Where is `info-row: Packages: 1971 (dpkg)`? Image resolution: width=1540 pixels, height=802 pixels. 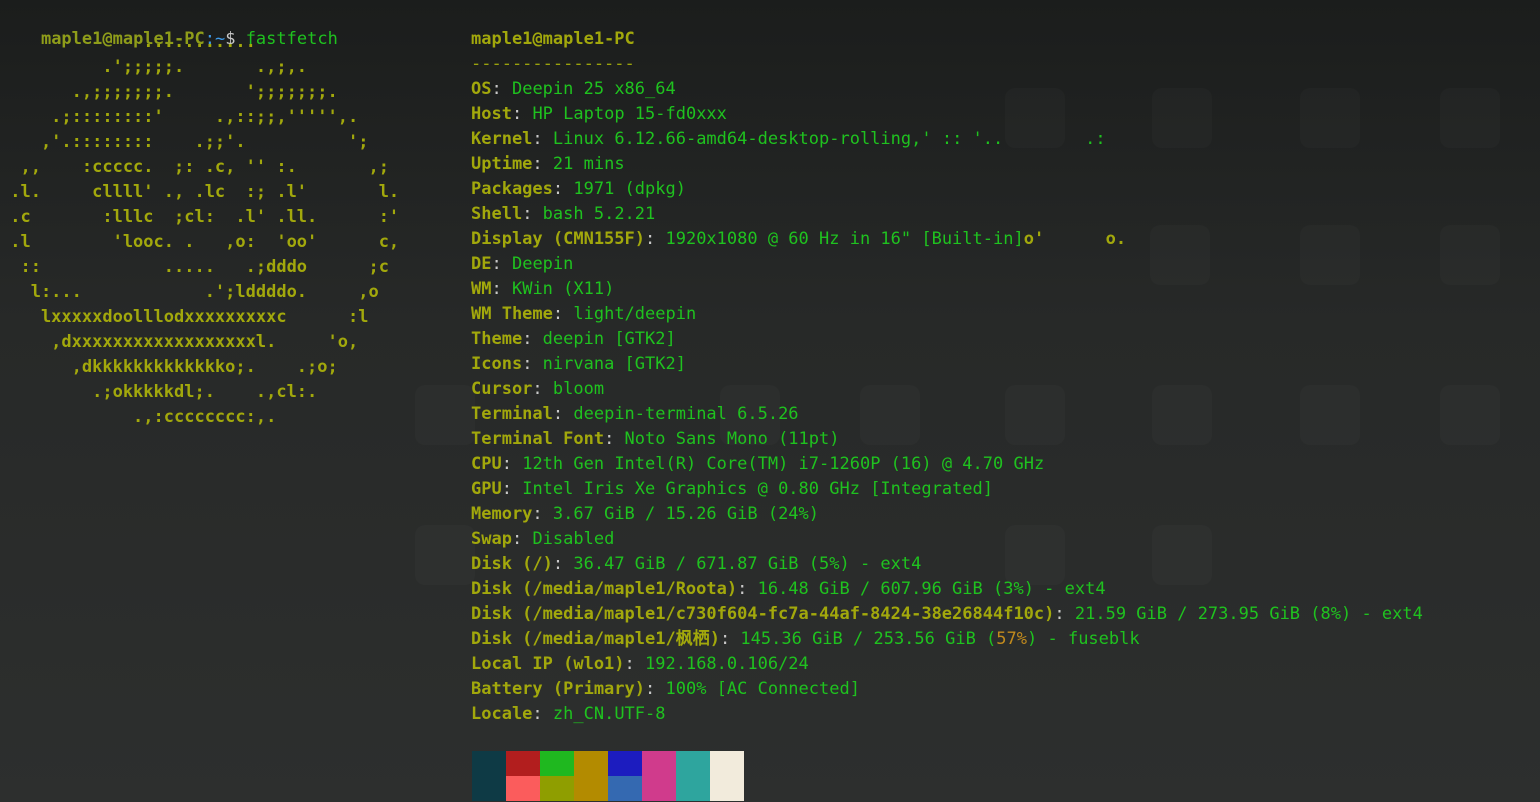
info-row: Packages: 1971 (dpkg) is located at coordinates (947, 189).